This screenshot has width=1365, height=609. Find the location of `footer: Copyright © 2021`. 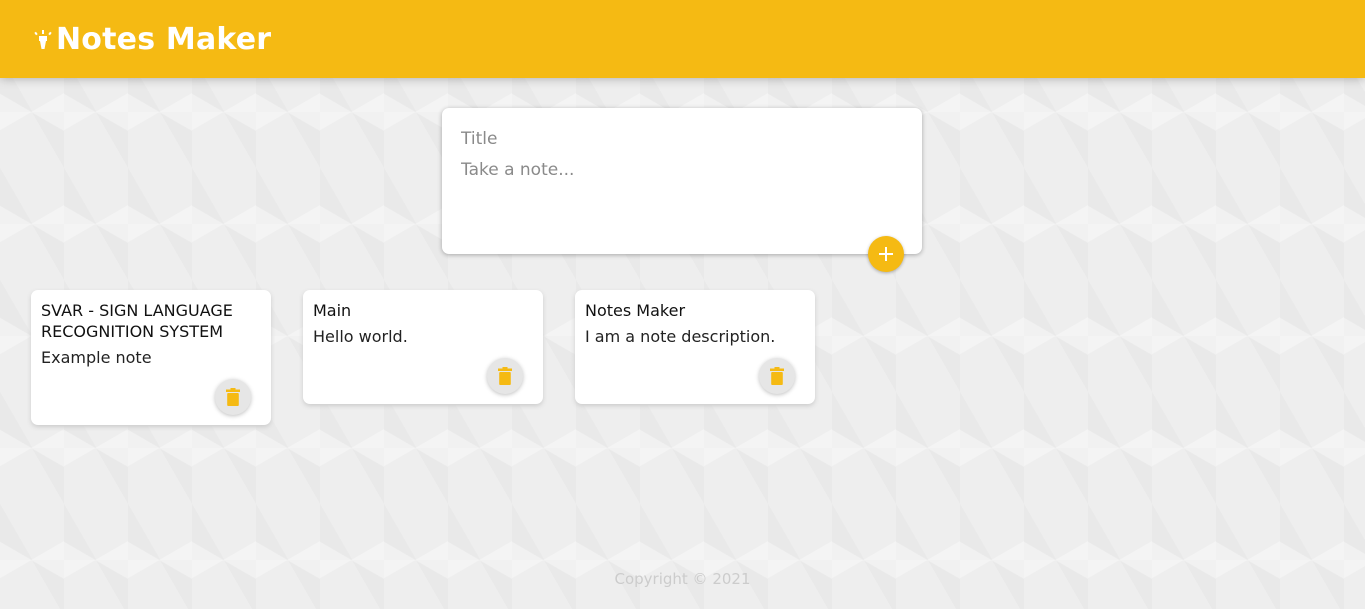

footer: Copyright © 2021 is located at coordinates (682, 579).